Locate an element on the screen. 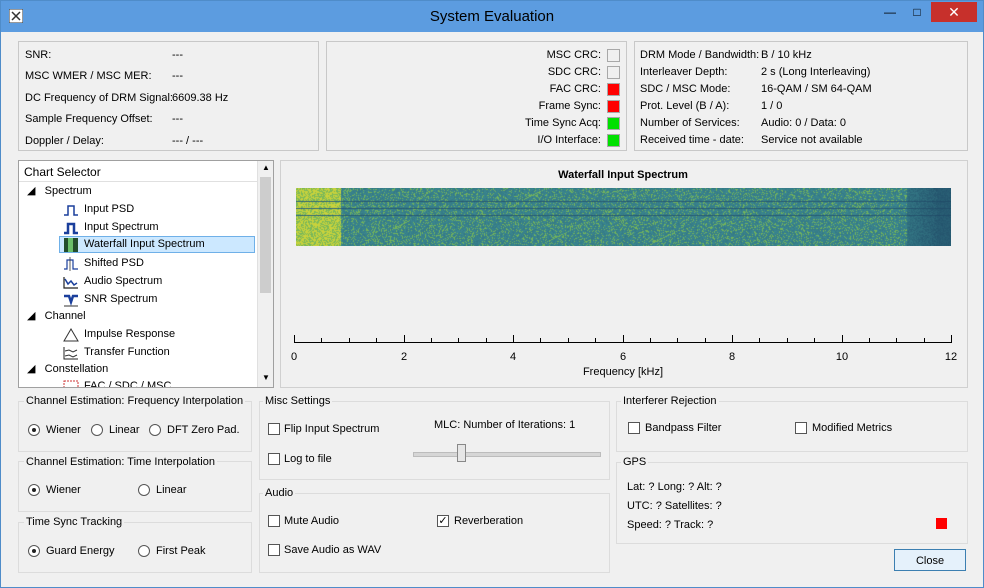 The width and height of the screenshot is (984, 588). first-peak-label: First Peak is located at coordinates (181, 551).